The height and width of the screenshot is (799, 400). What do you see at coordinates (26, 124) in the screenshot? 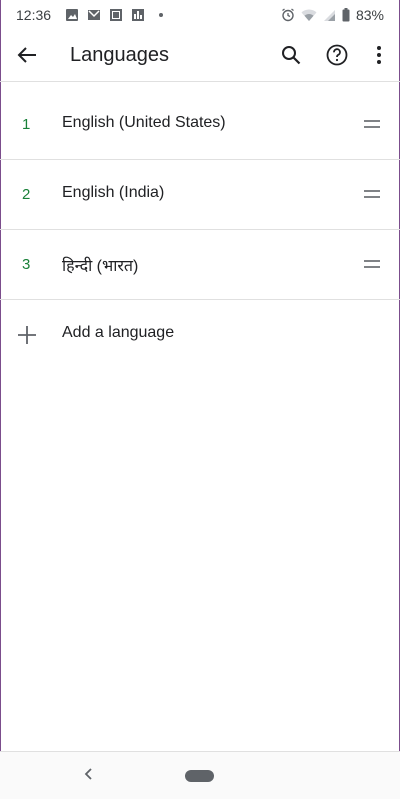
I see `language-rank: 1` at bounding box center [26, 124].